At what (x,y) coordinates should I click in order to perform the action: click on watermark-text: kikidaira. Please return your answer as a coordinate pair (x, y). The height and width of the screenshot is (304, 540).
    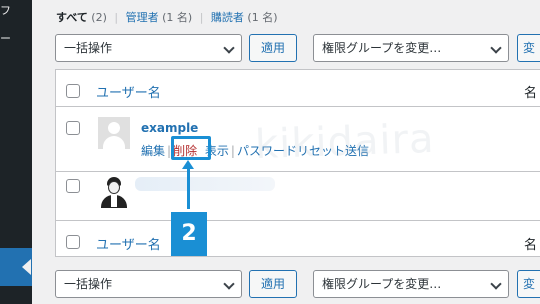
    Looking at the image, I should click on (345, 142).